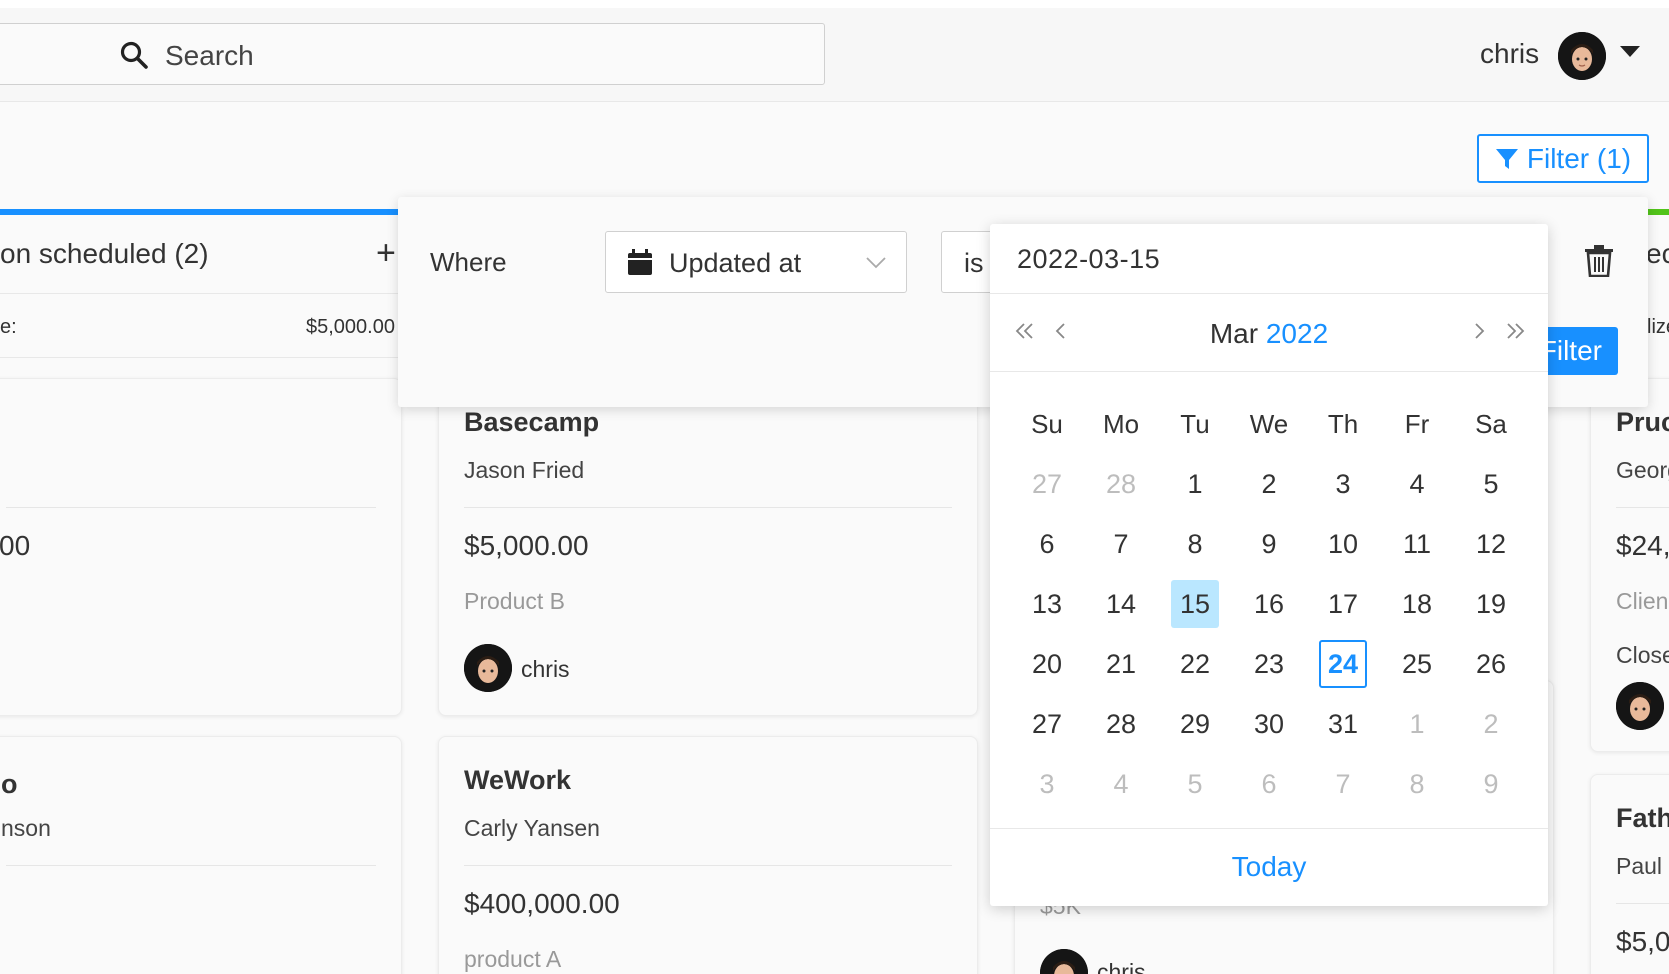 The width and height of the screenshot is (1669, 974). Describe the element at coordinates (1491, 604) in the screenshot. I see `calendar-day: 19` at that location.